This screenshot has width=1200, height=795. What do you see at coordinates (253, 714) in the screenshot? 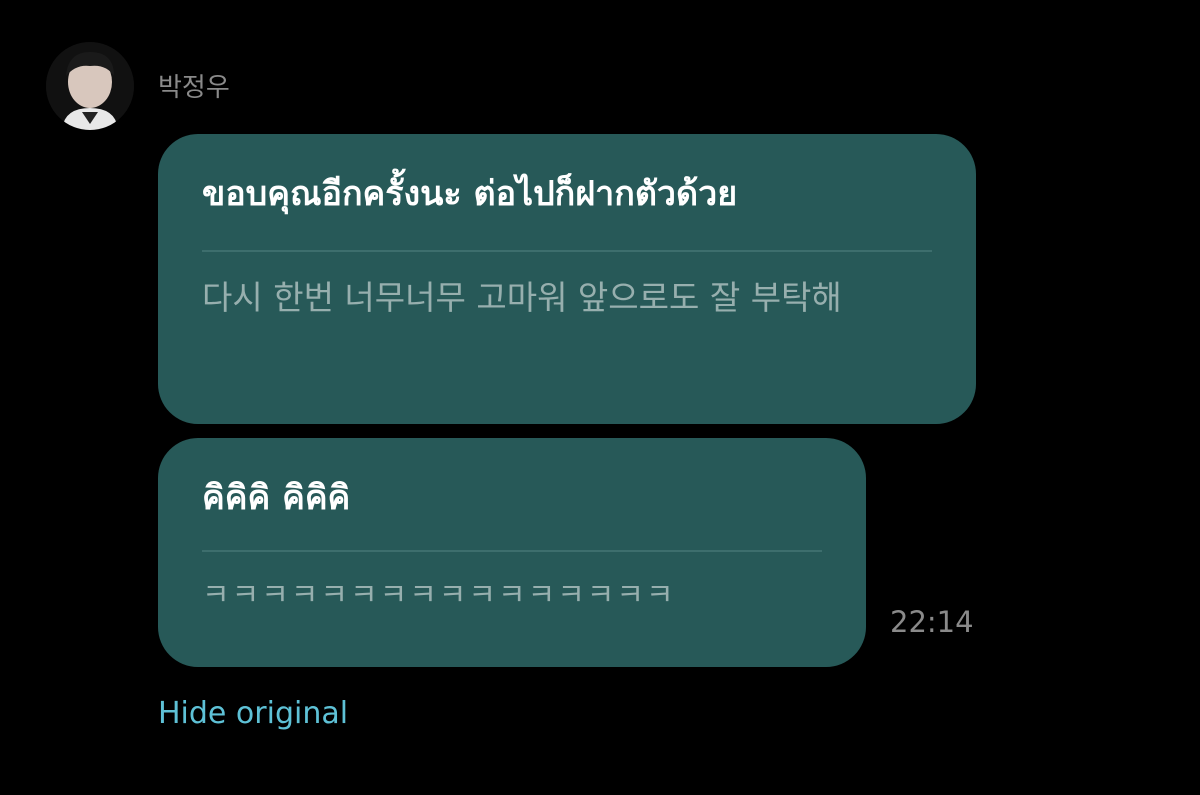
I see `hide-original-link: Hide original` at bounding box center [253, 714].